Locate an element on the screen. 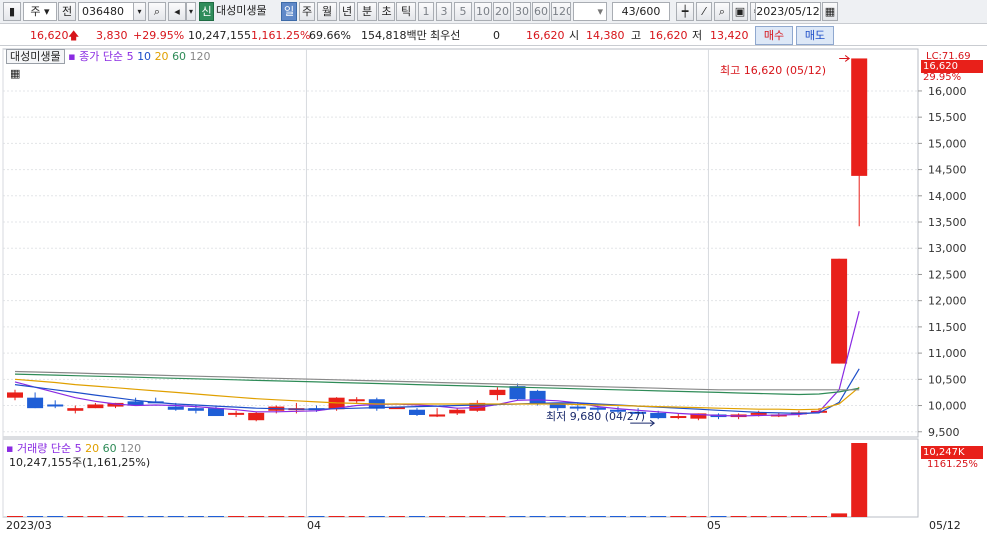 The height and width of the screenshot is (539, 987). market-select: 주 ▾ is located at coordinates (40, 11).